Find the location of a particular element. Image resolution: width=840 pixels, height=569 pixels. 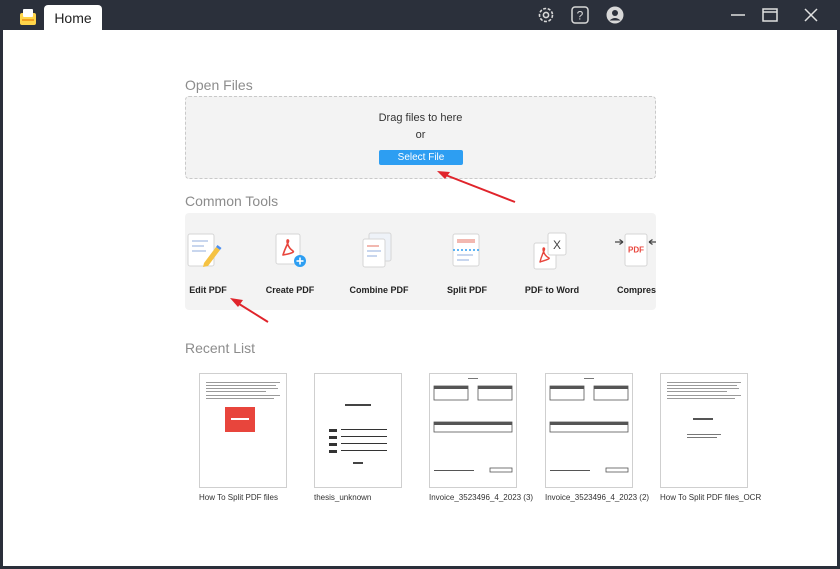

title-bar: Home ? is located at coordinates (420, 15).